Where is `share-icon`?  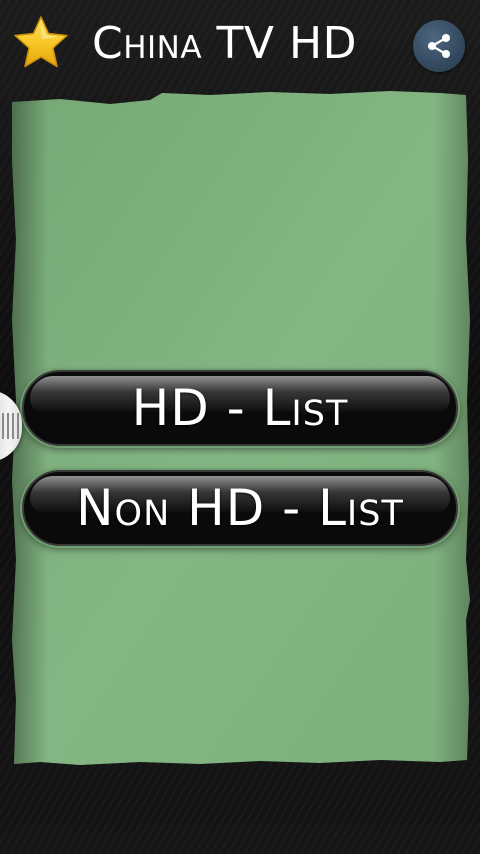 share-icon is located at coordinates (439, 46).